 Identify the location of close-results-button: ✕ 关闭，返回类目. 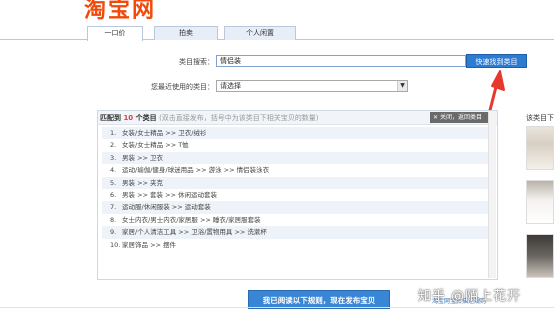
(461, 117).